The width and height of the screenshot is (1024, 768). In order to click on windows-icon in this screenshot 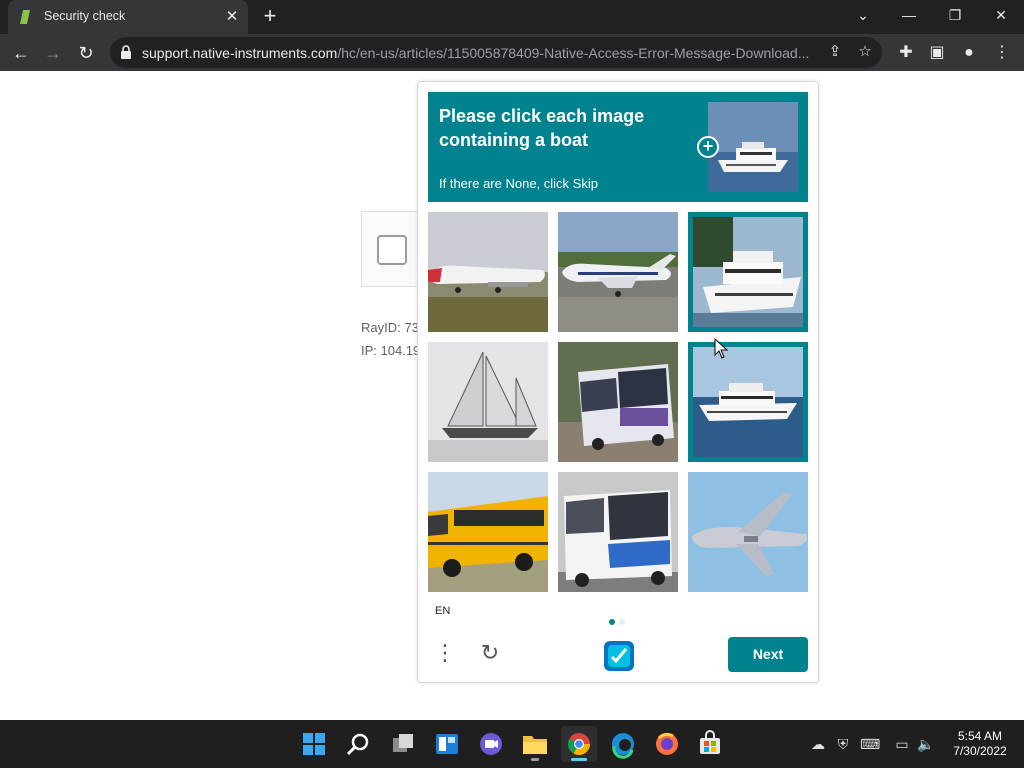, I will do `click(314, 744)`.